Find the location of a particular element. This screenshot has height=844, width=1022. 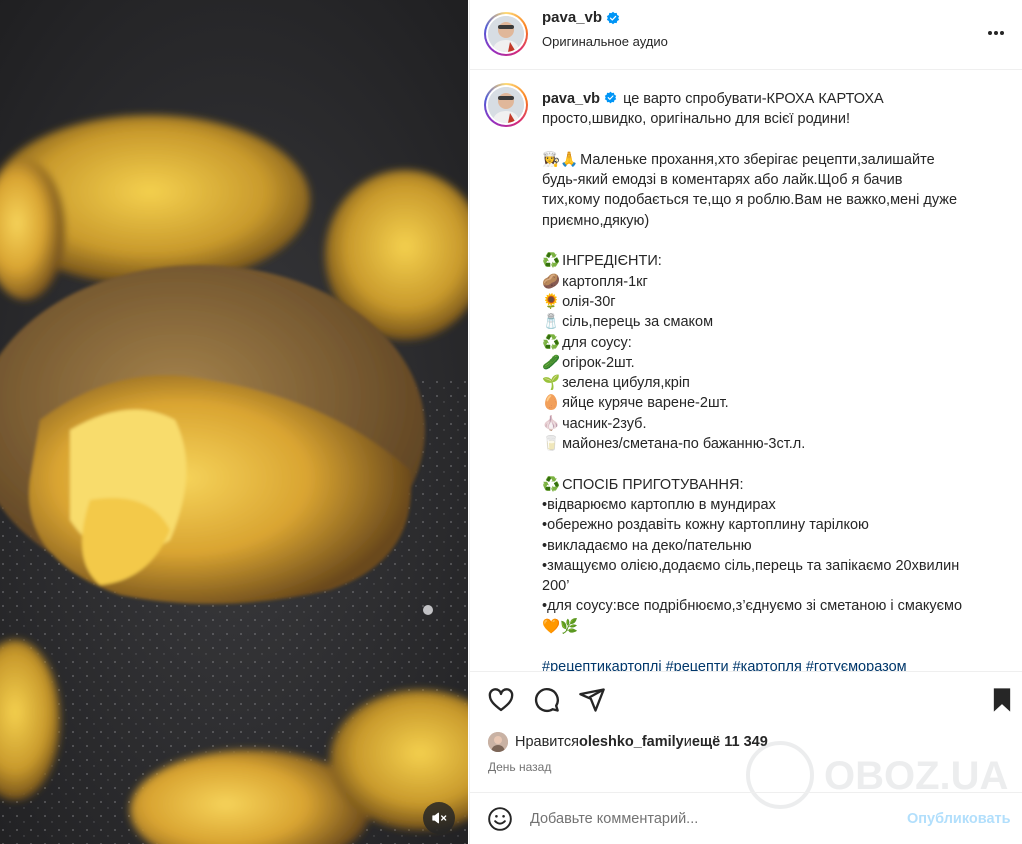

comment-icon is located at coordinates (546, 700).